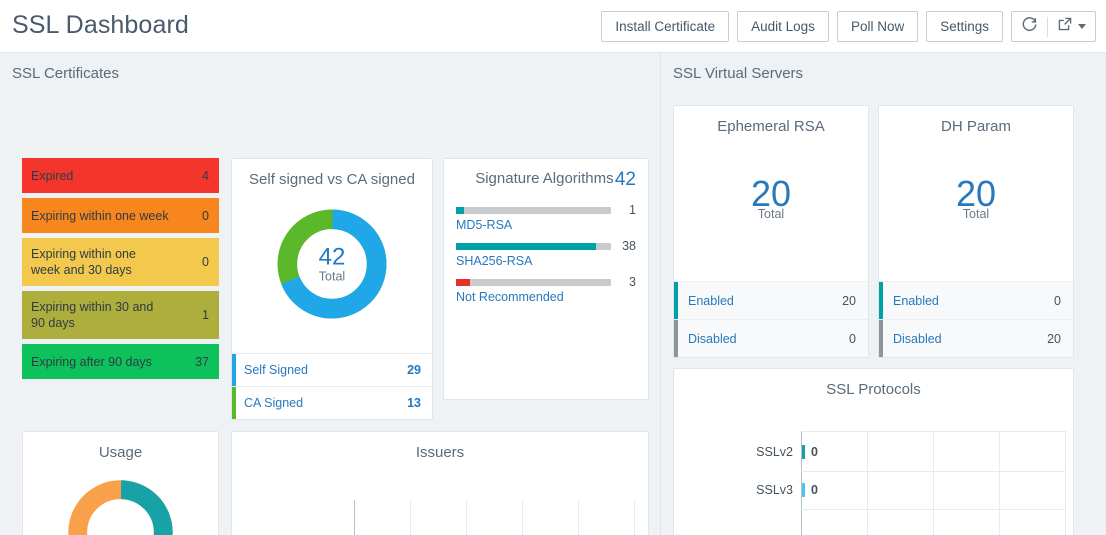 The width and height of the screenshot is (1106, 535). What do you see at coordinates (771, 214) in the screenshot?
I see `ephemeral-rsa-total-label: Total` at bounding box center [771, 214].